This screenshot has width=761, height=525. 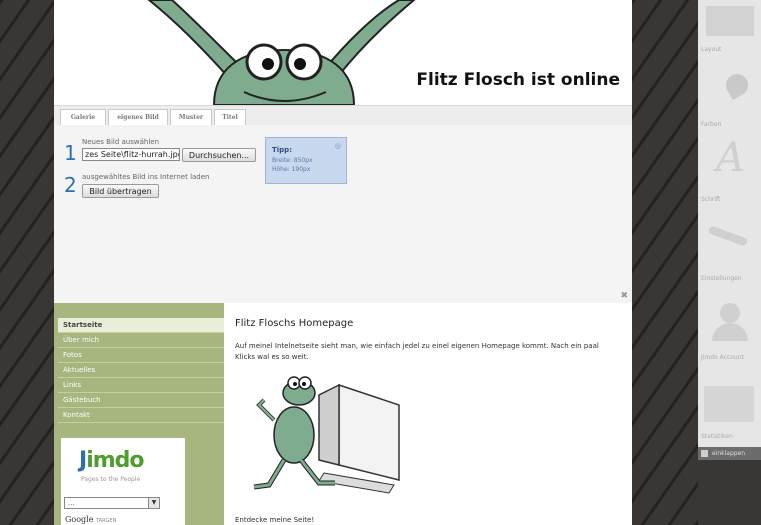 What do you see at coordinates (112, 460) in the screenshot?
I see `jimdo-logo: Jimdo` at bounding box center [112, 460].